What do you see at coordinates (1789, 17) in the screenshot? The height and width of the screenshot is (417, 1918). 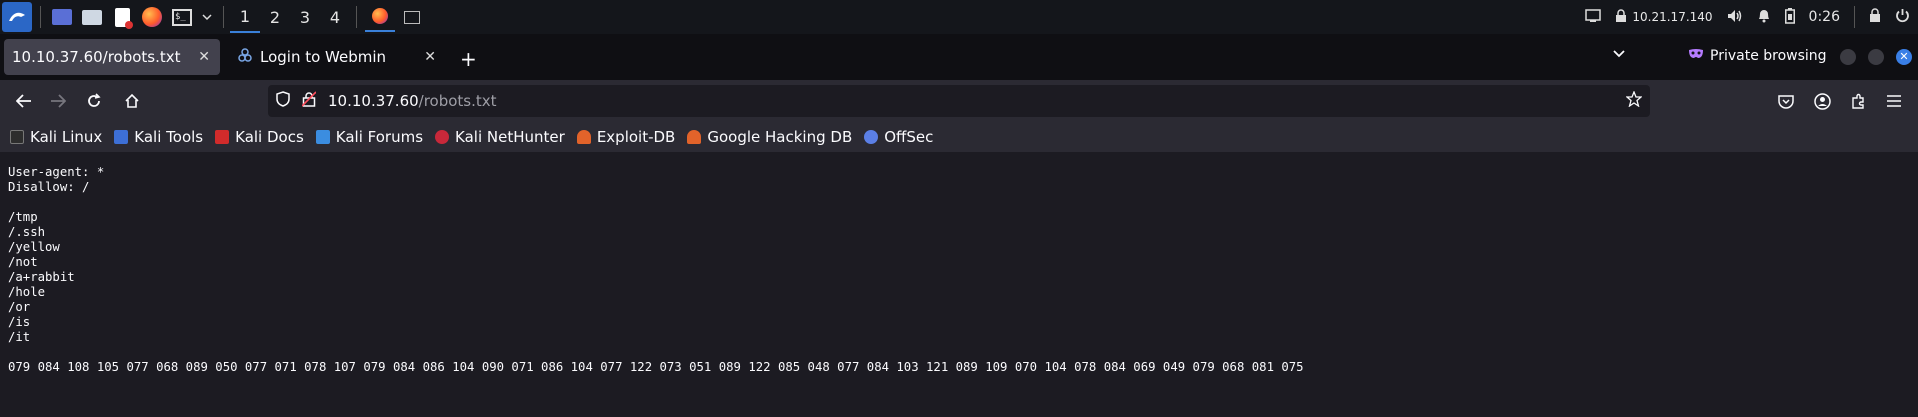 I see `battery-icon` at bounding box center [1789, 17].